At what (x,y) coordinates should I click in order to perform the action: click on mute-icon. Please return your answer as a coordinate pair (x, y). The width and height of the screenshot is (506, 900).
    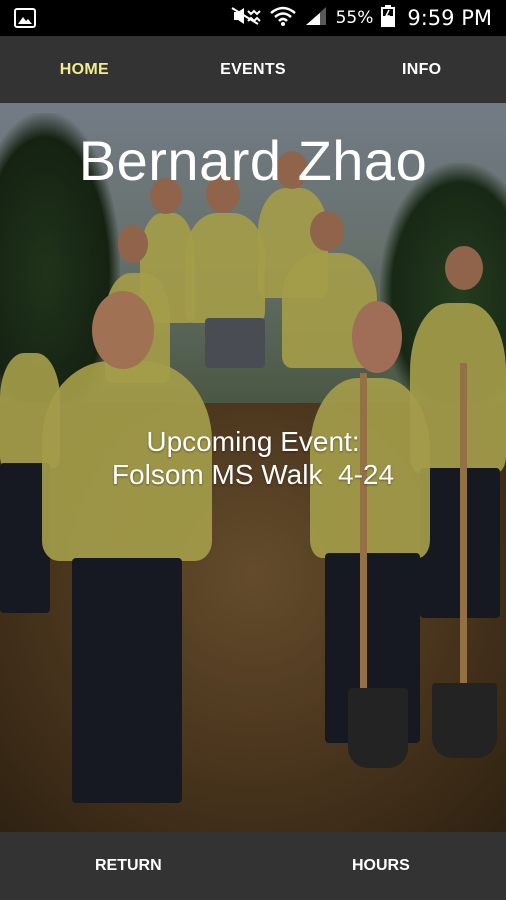
    Looking at the image, I should click on (246, 18).